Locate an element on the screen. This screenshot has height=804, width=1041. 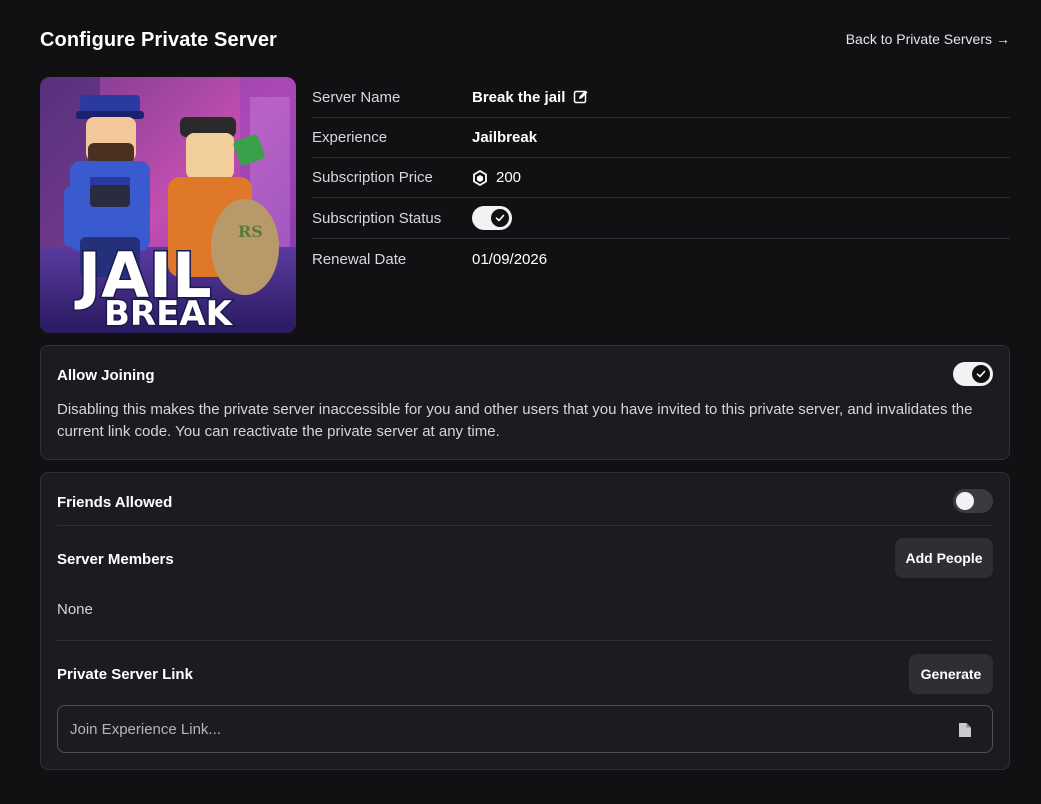
subscription-status-value is located at coordinates (492, 218).